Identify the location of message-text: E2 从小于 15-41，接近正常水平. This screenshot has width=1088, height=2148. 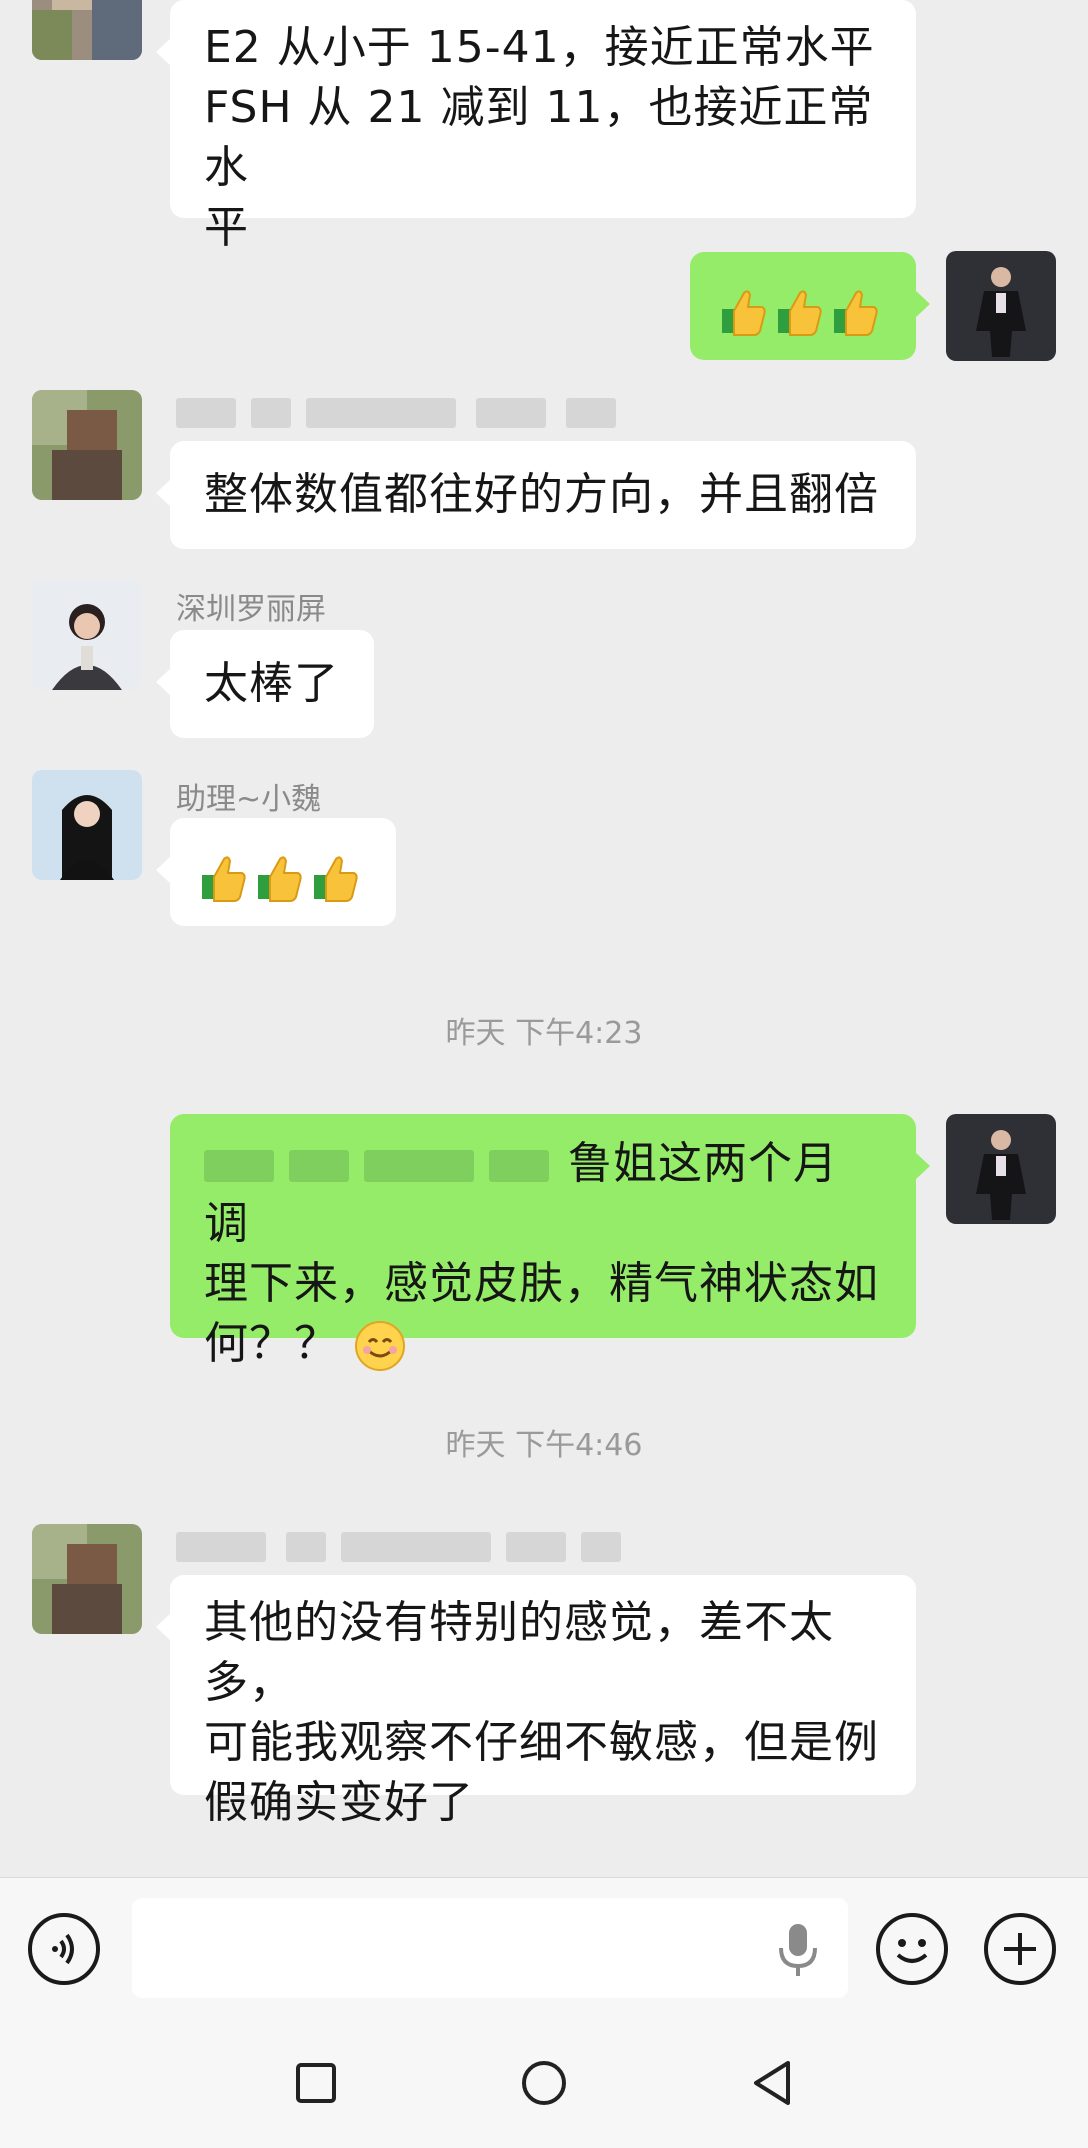
(539, 47).